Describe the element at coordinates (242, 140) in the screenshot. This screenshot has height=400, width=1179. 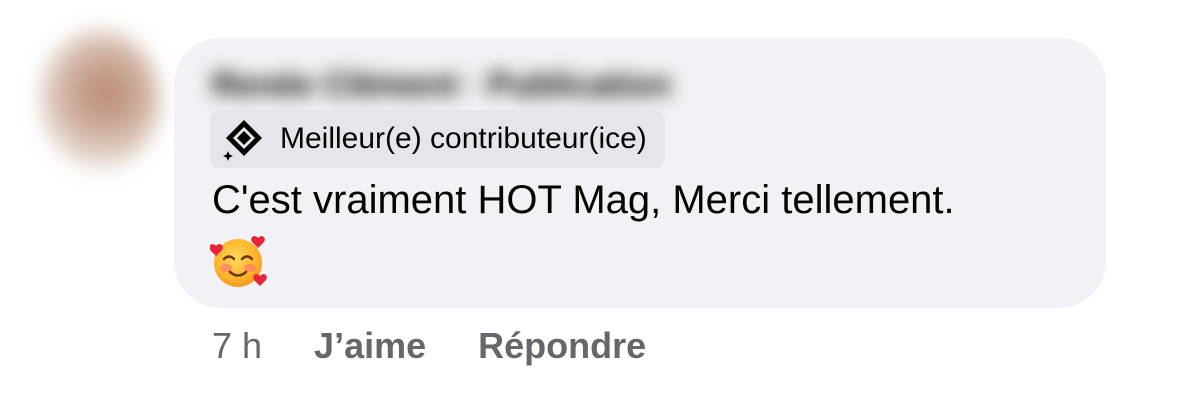
I see `top-contributor-diamond-icon` at that location.